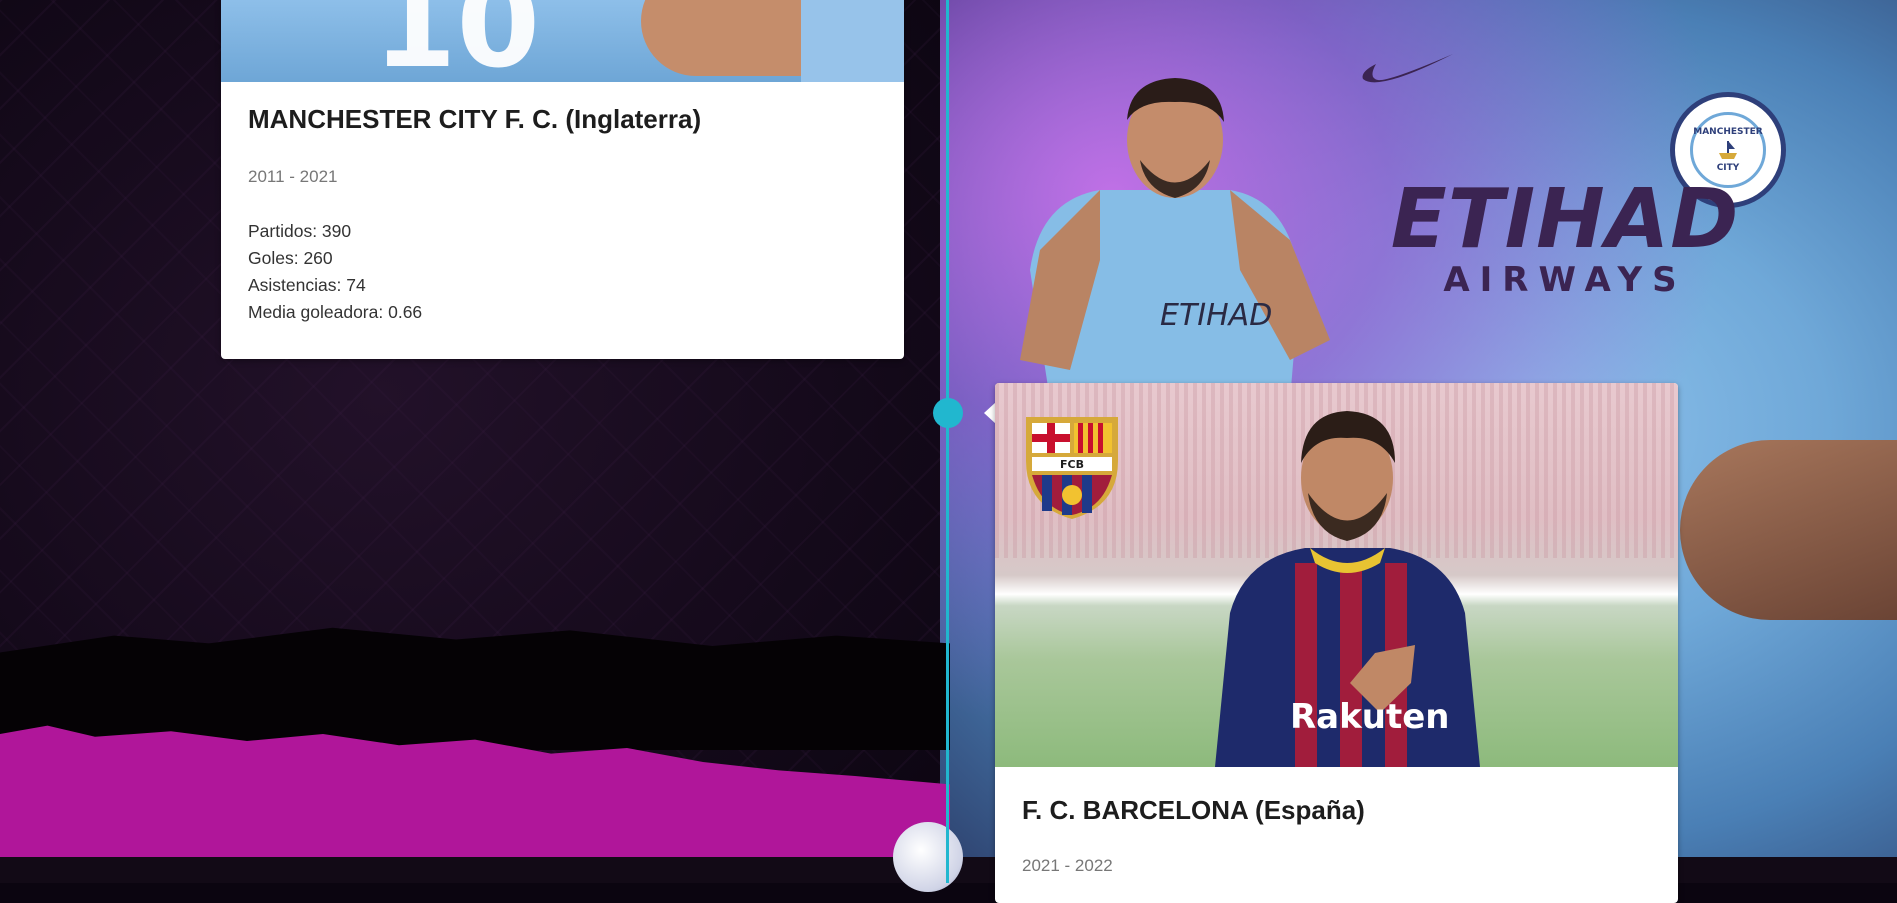 Image resolution: width=1897 pixels, height=903 pixels. I want to click on fcb-crest-icon: FCB, so click(1072, 468).